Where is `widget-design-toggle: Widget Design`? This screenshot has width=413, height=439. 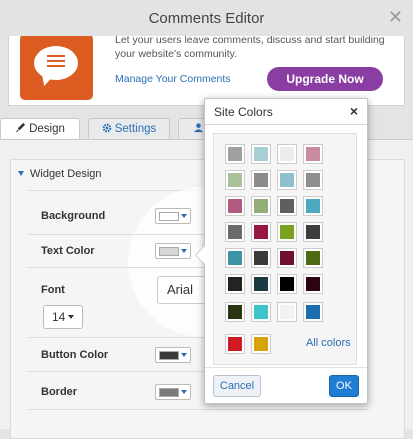 widget-design-toggle: Widget Design is located at coordinates (60, 174).